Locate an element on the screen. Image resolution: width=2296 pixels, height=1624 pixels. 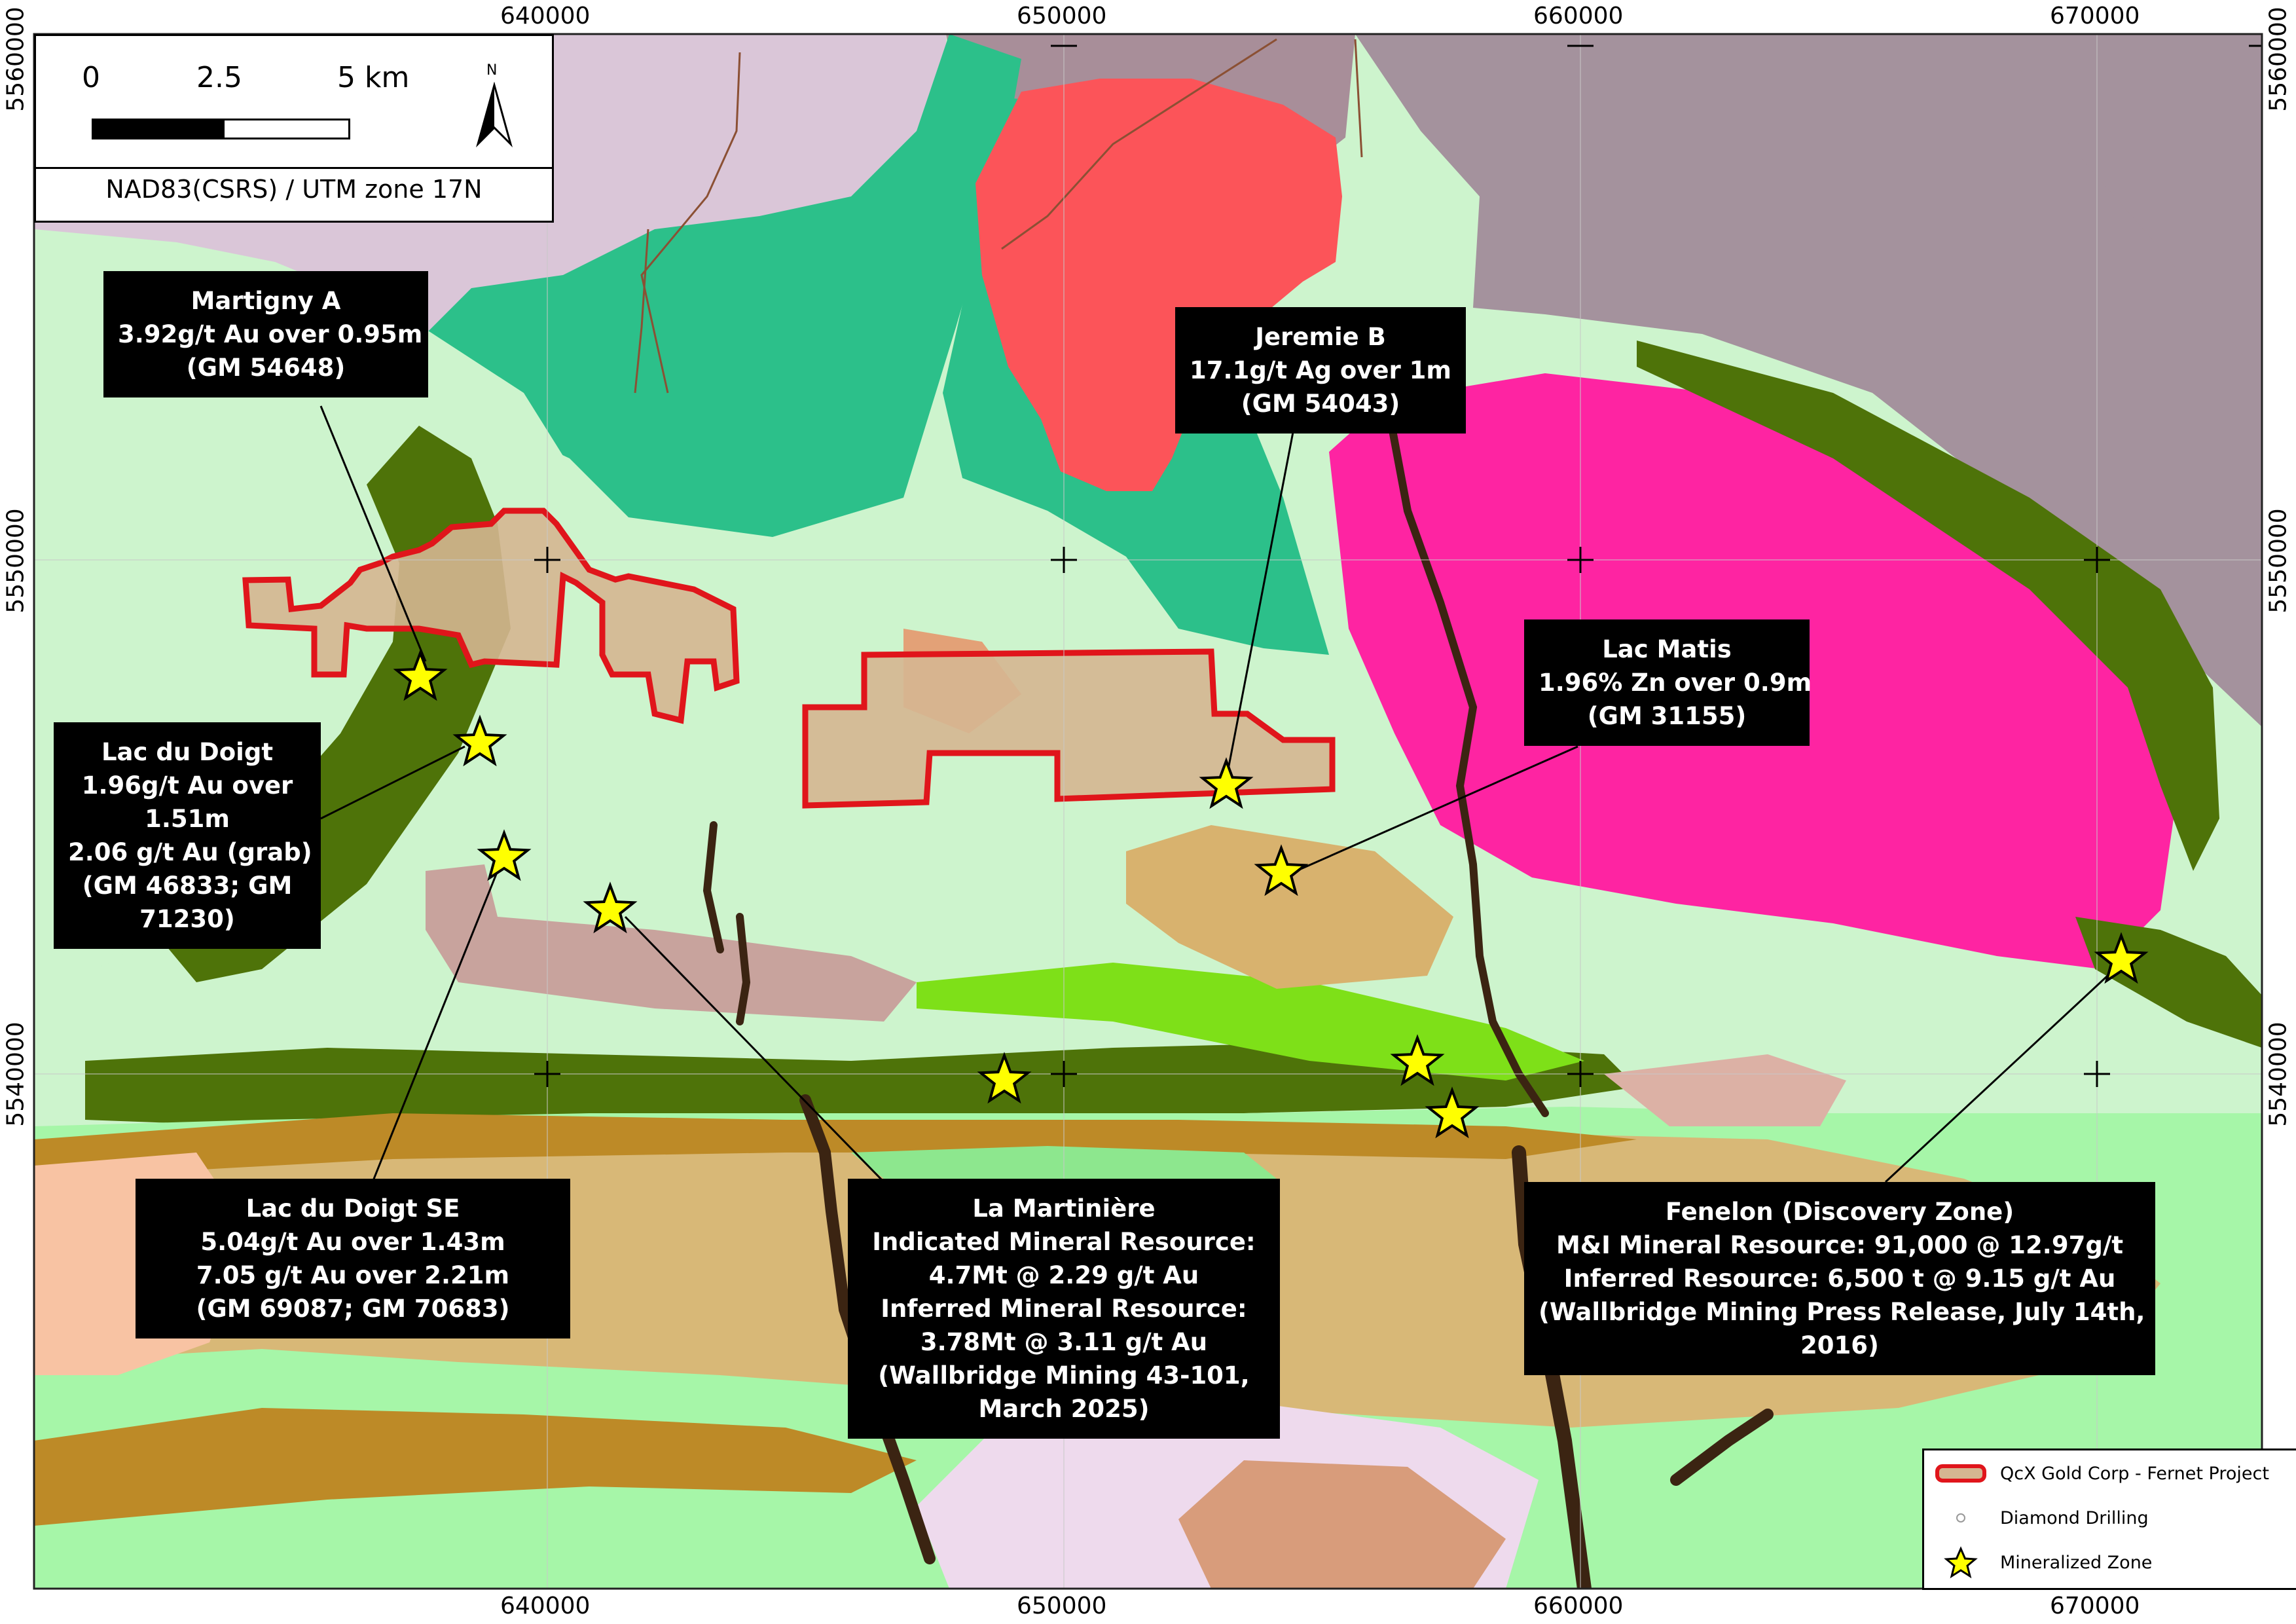
y-tick-left-5560000: 5560000 is located at coordinates (15, 59).